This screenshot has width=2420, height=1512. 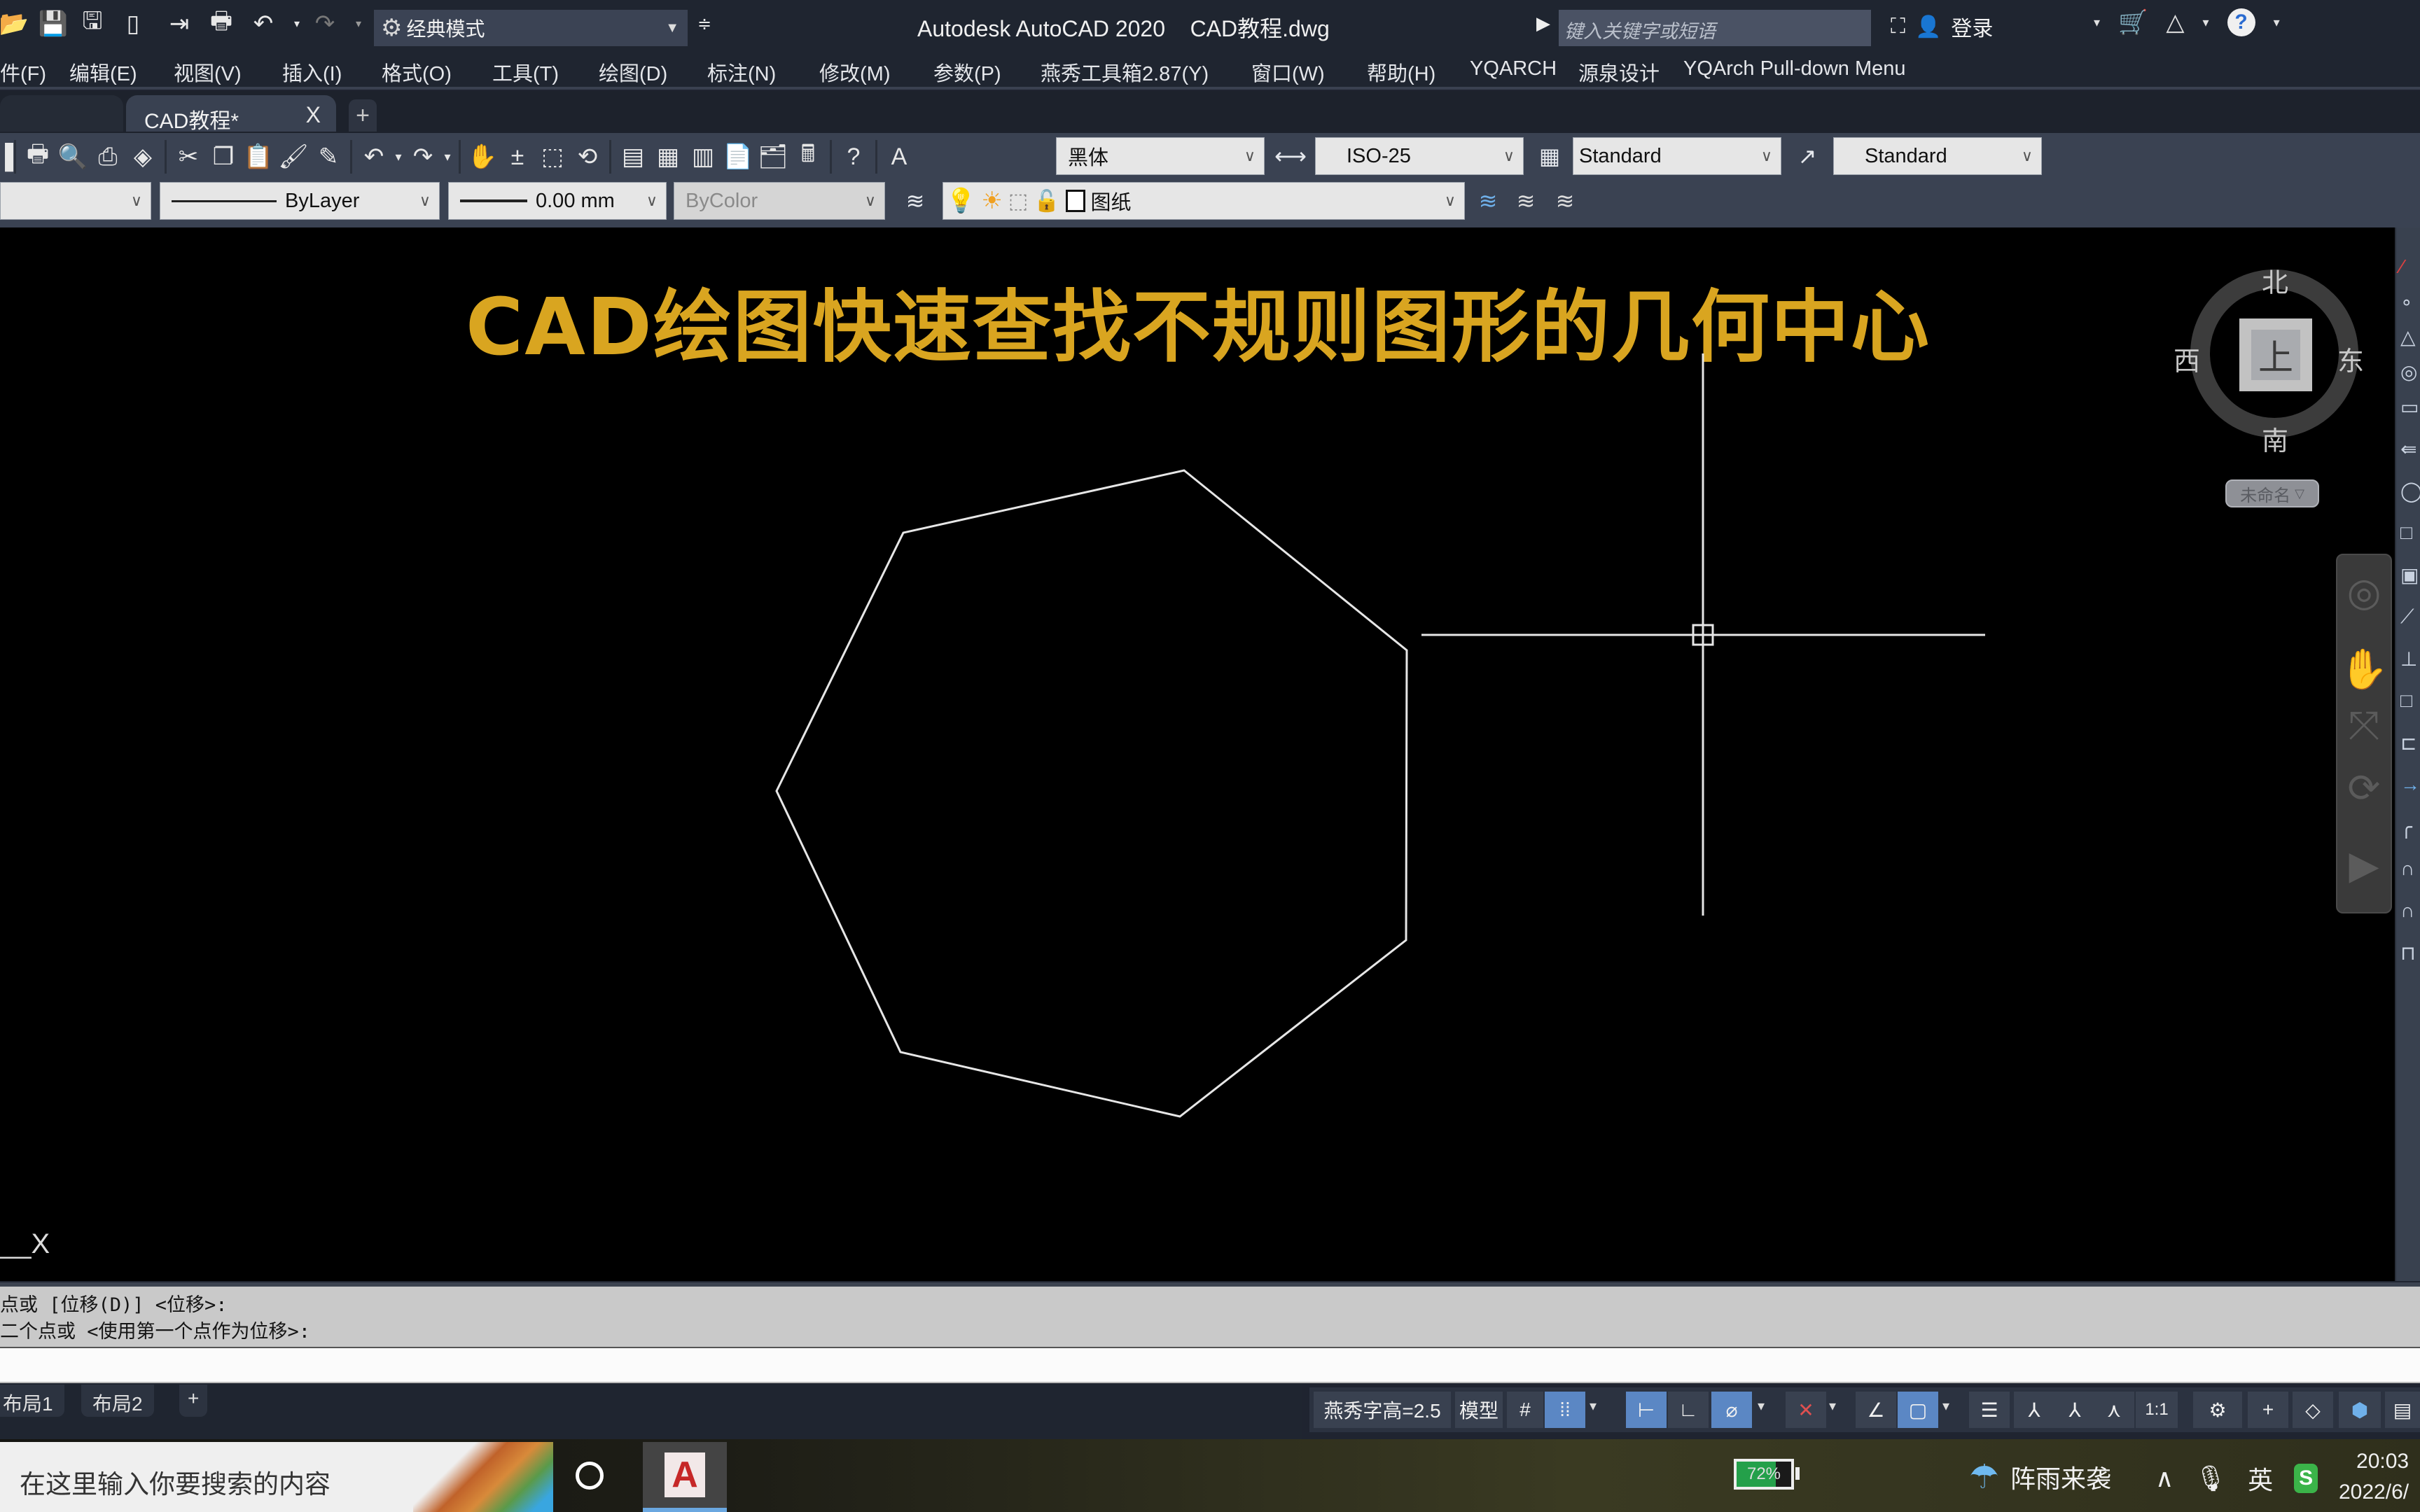 What do you see at coordinates (2217, 1410) in the screenshot?
I see `workspace-switch-icon: ⚙` at bounding box center [2217, 1410].